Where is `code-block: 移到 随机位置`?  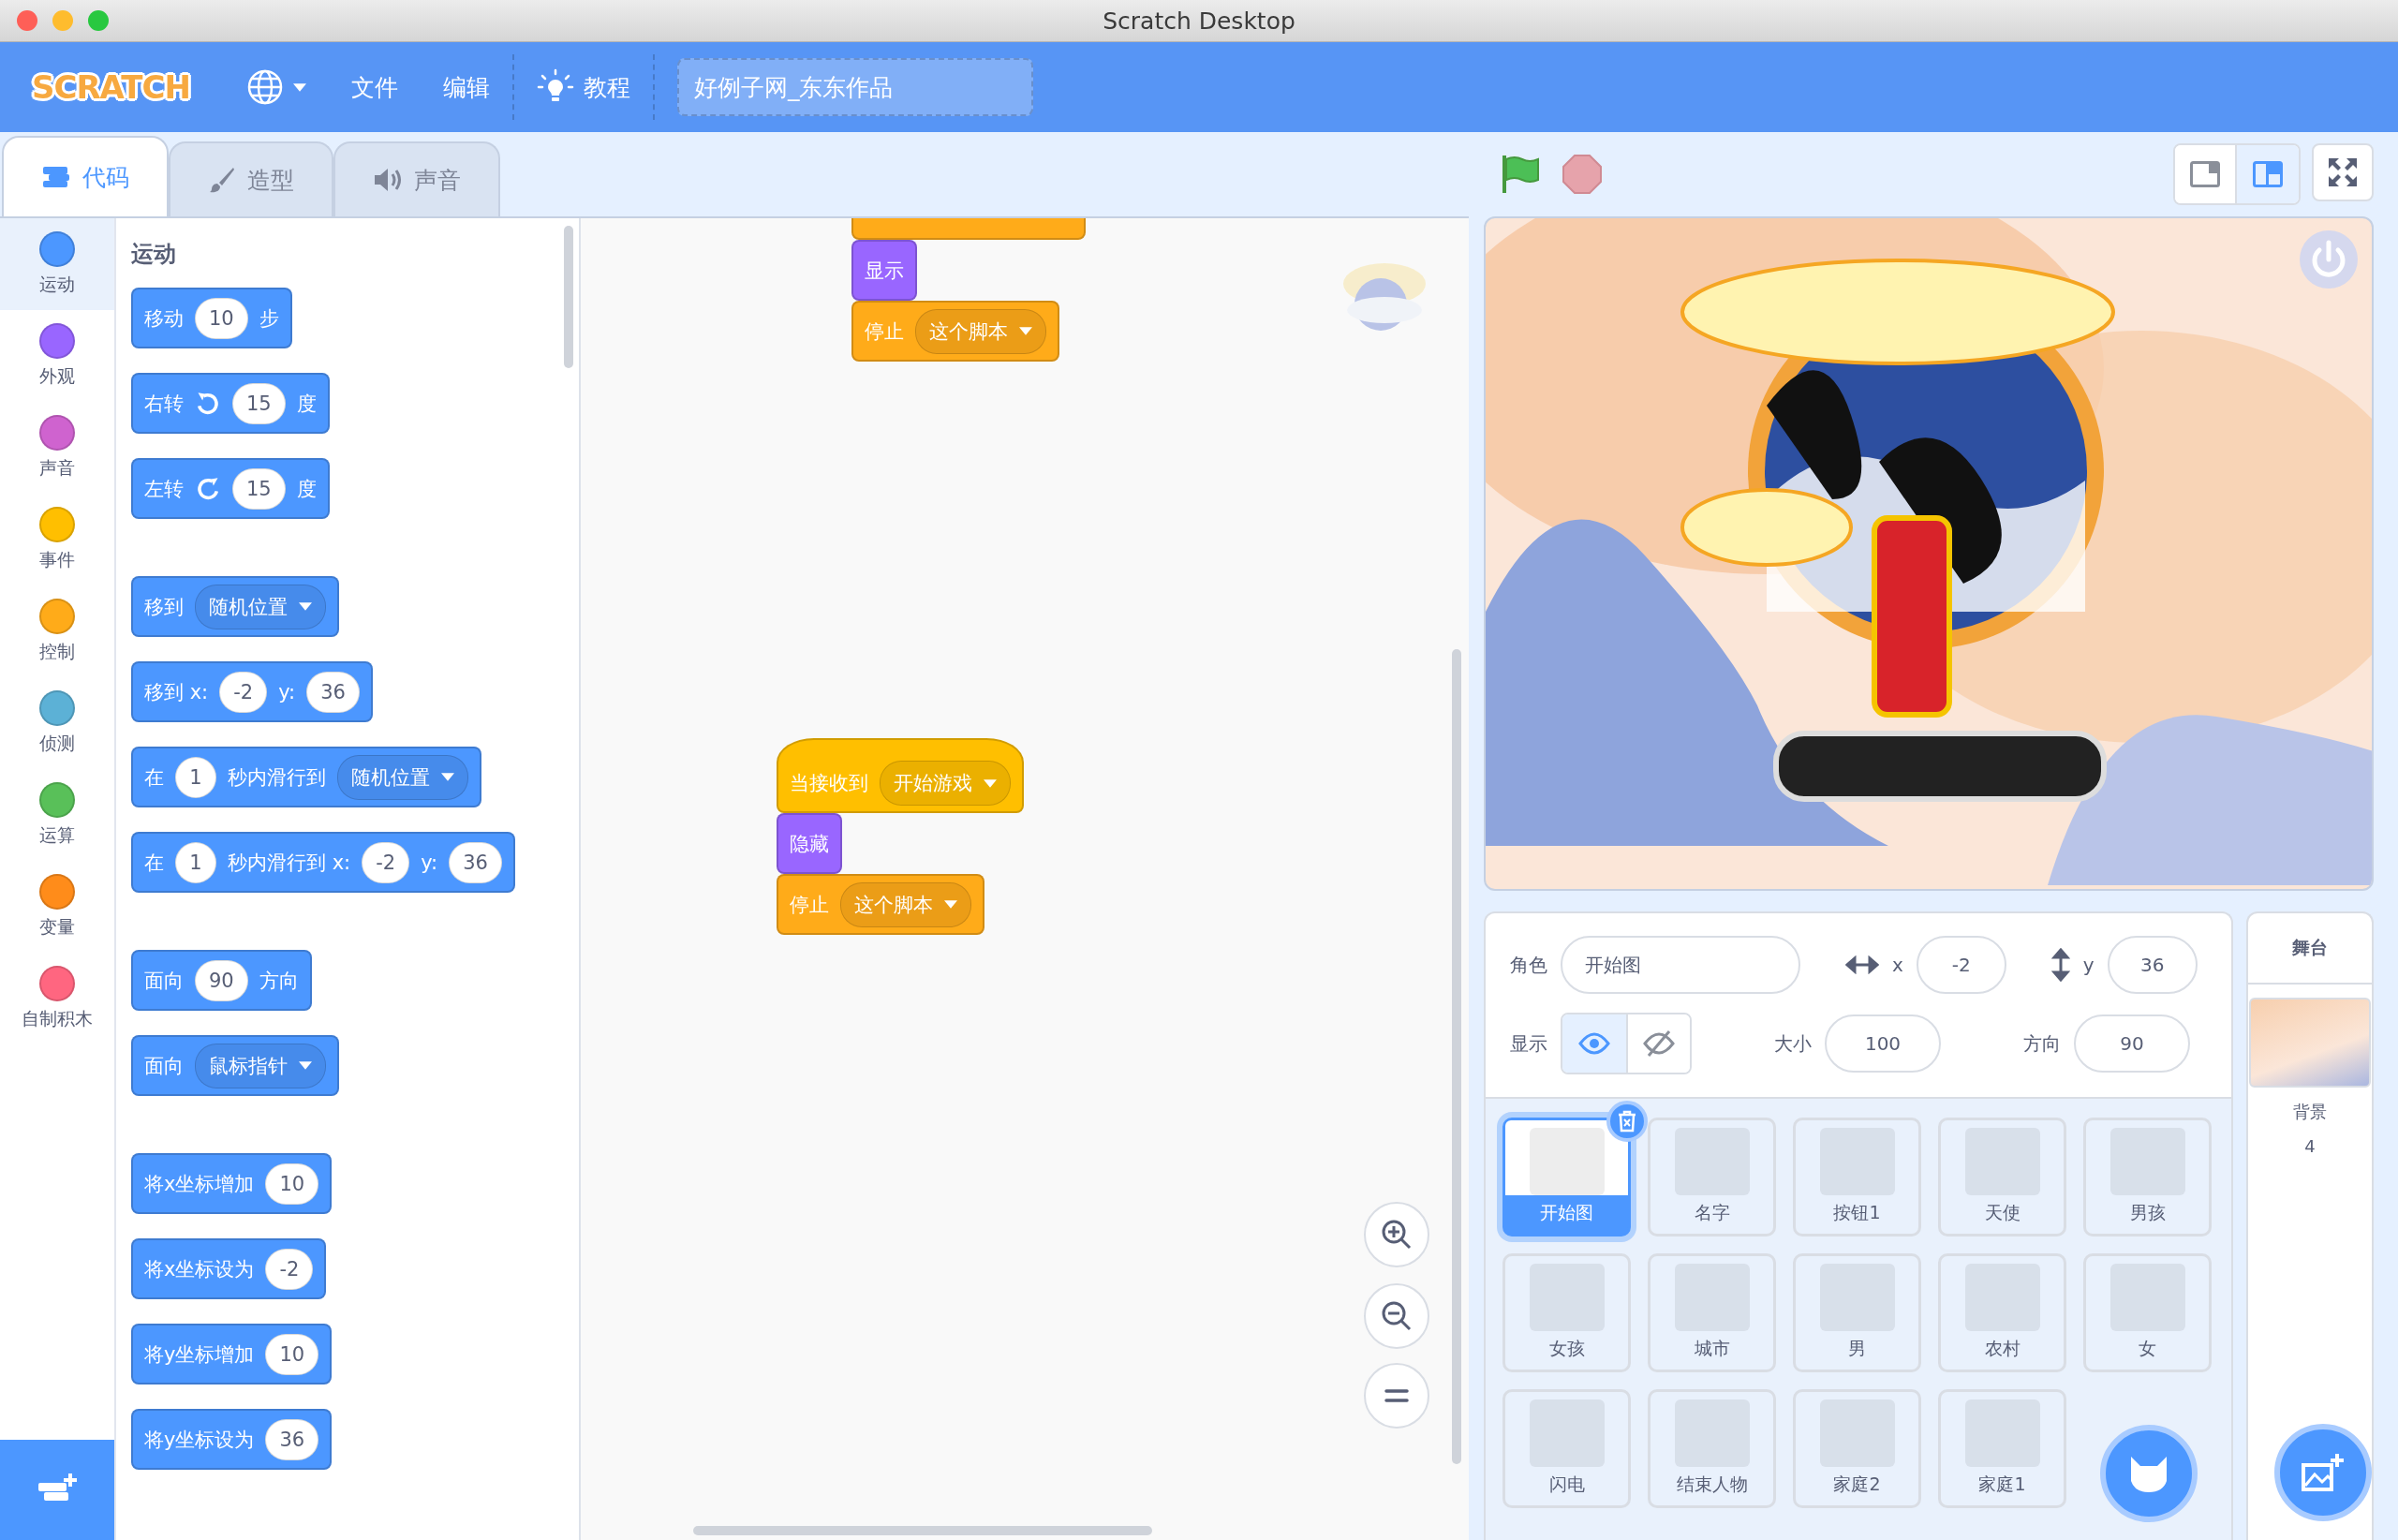
code-block: 移到 随机位置 is located at coordinates (235, 606).